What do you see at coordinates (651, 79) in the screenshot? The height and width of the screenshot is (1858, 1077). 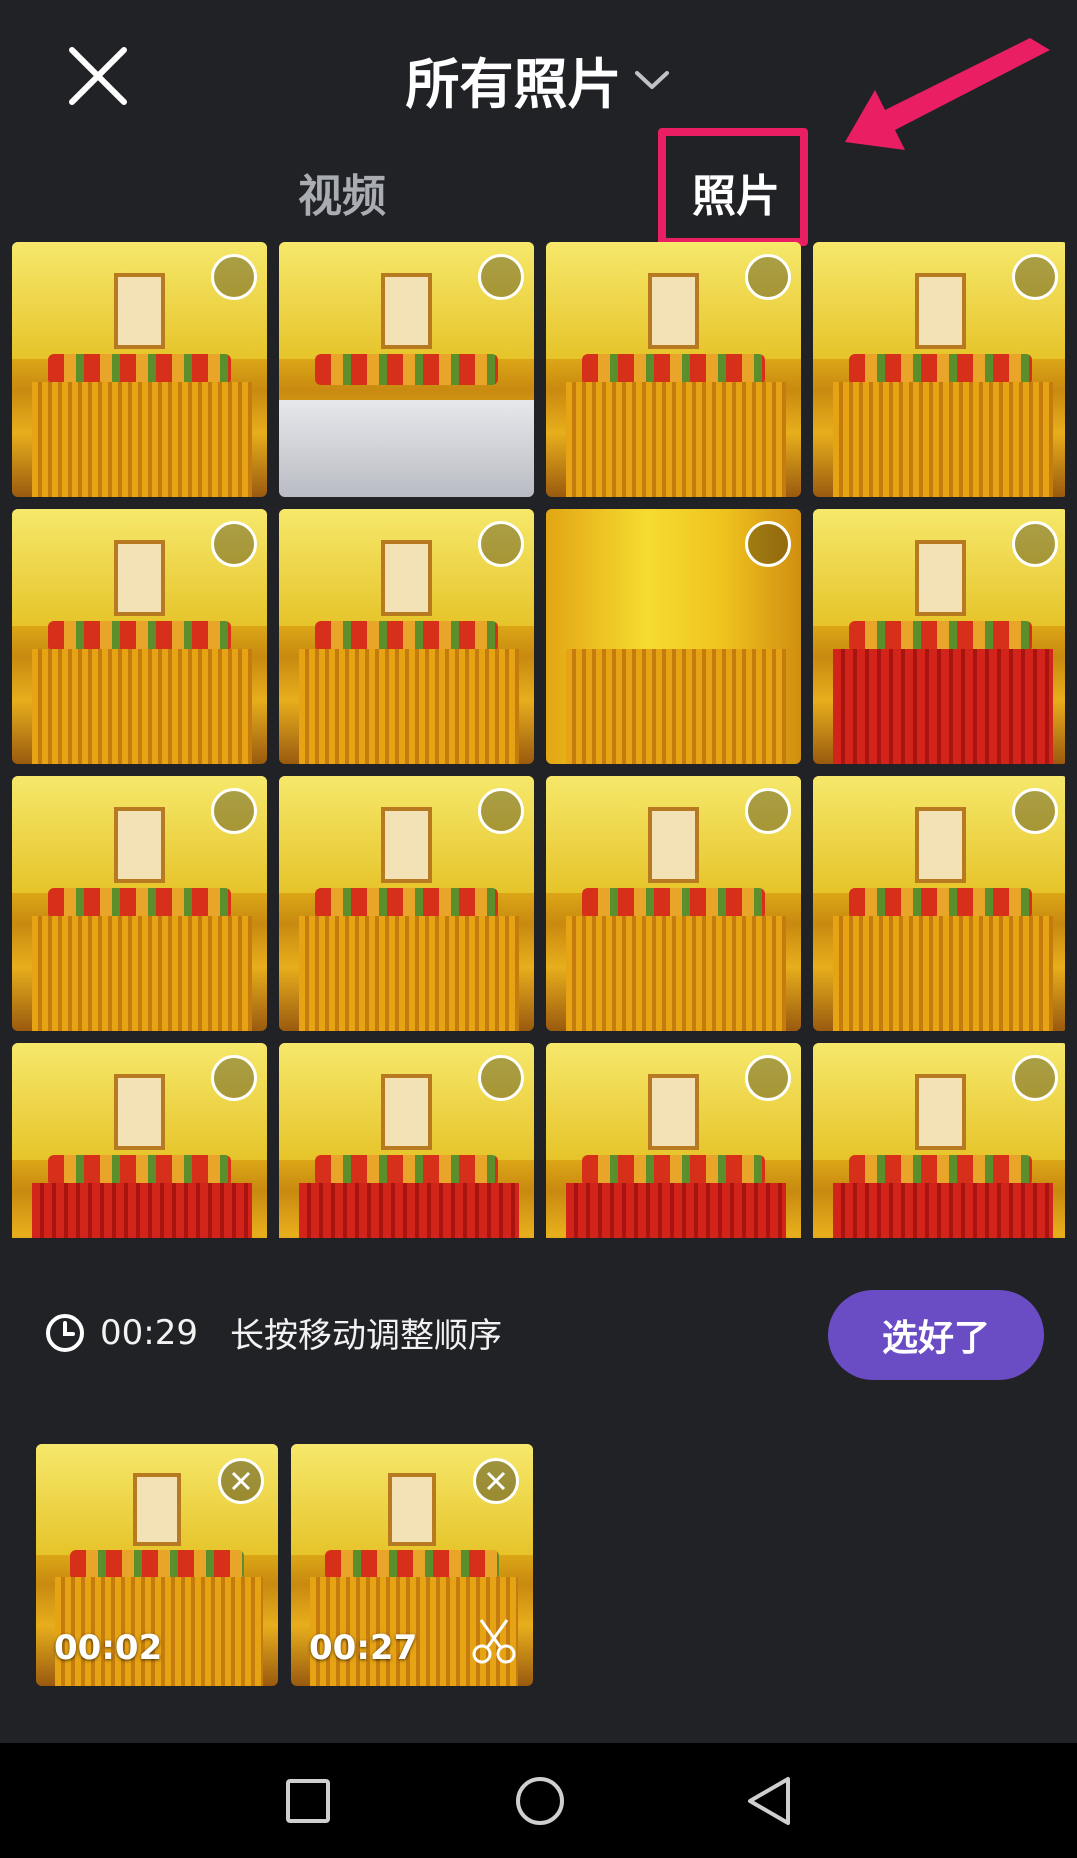 I see `chevron-down-icon` at bounding box center [651, 79].